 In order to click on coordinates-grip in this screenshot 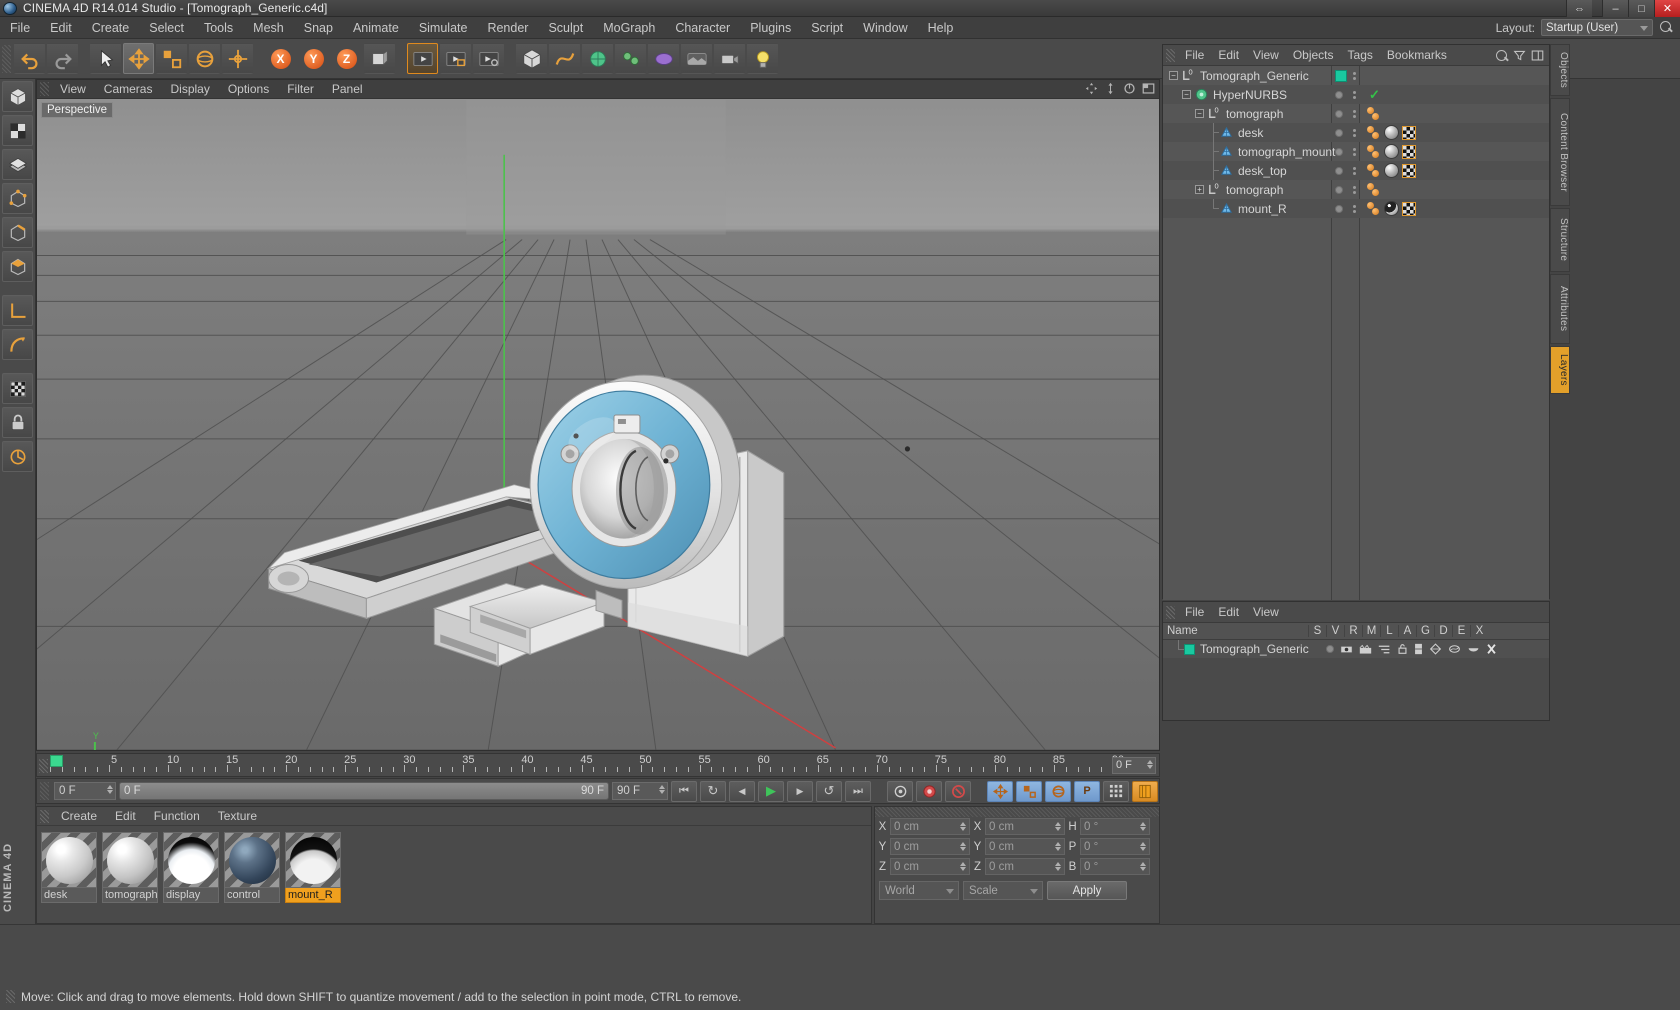, I will do `click(1017, 812)`.